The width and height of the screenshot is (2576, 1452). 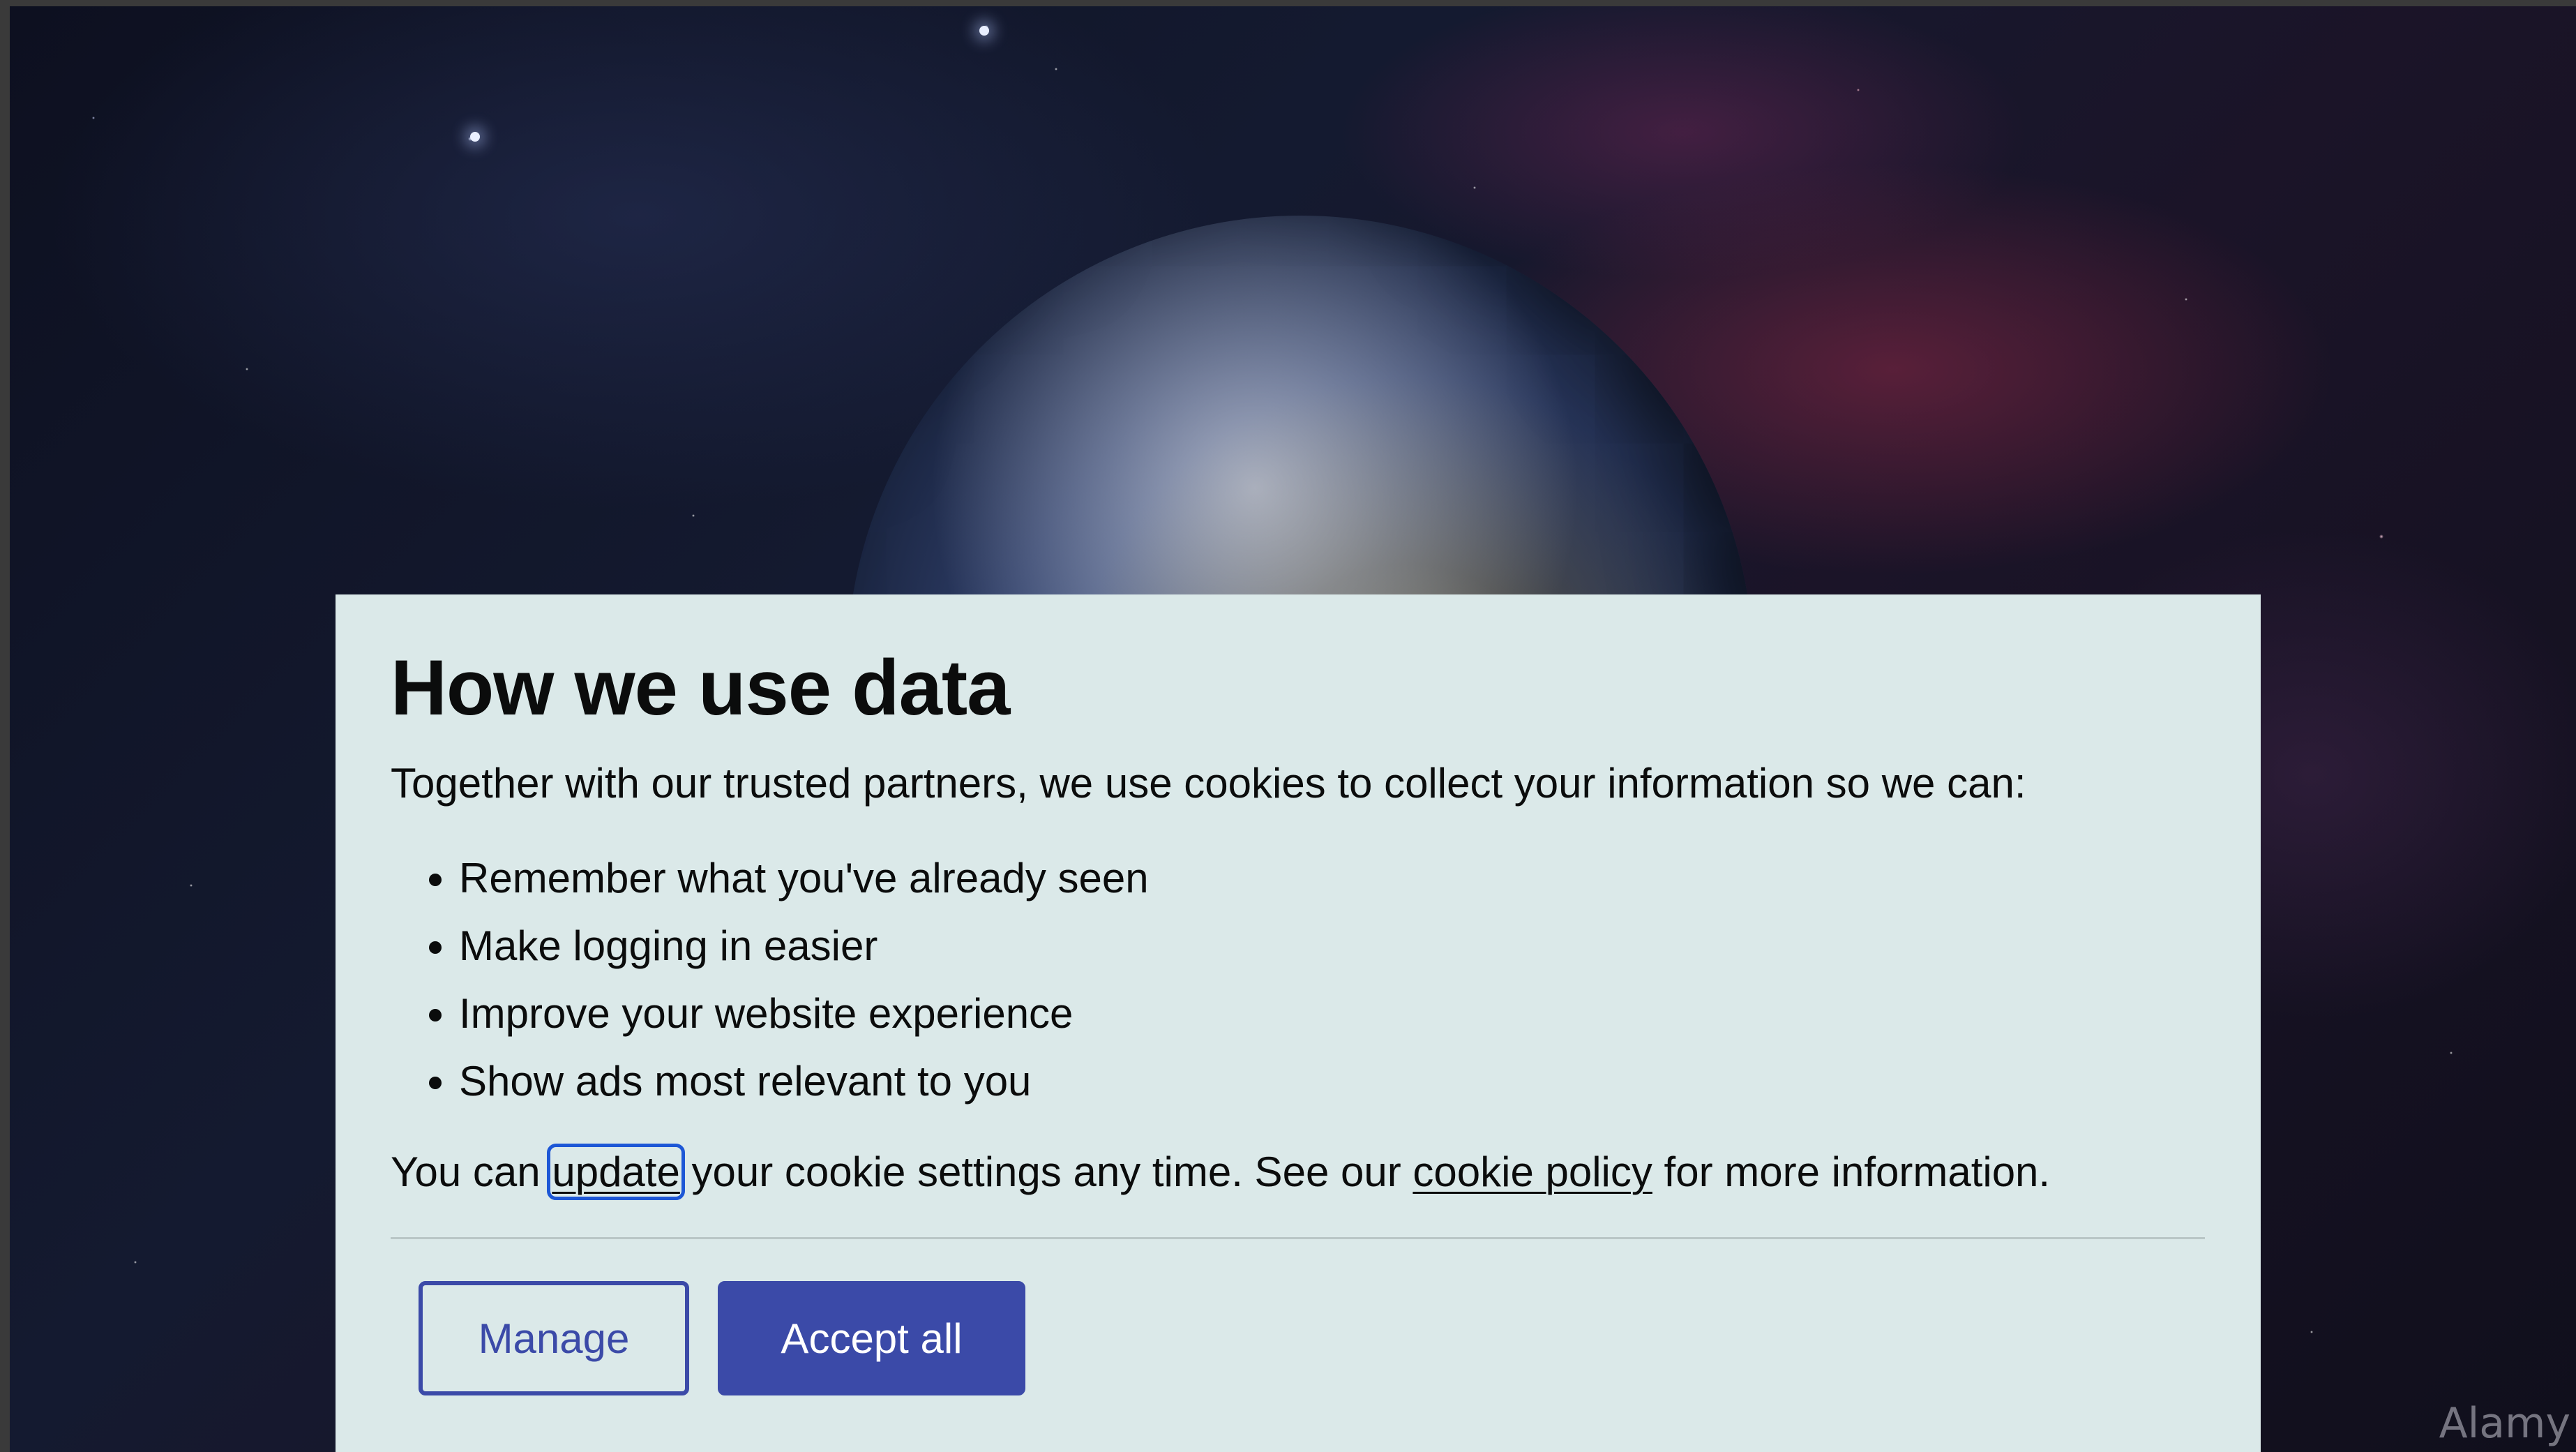 I want to click on update-settings-link: update, so click(x=616, y=1172).